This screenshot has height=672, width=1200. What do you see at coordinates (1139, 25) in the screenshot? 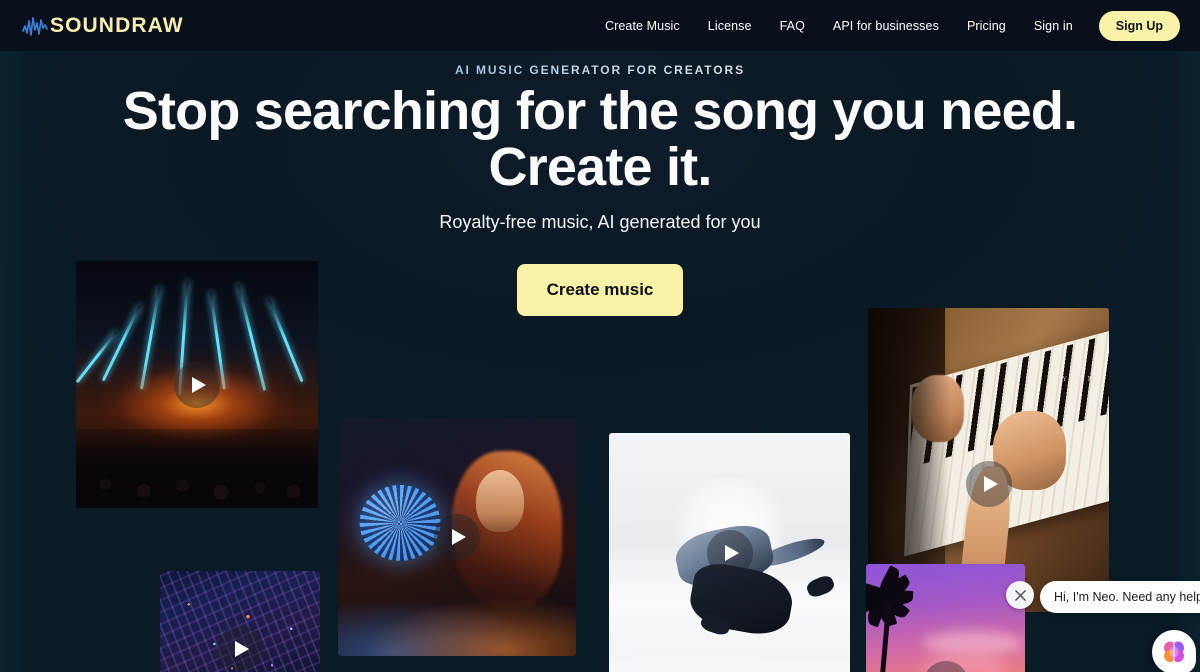
I see `sign-up-button: Sign Up` at bounding box center [1139, 25].